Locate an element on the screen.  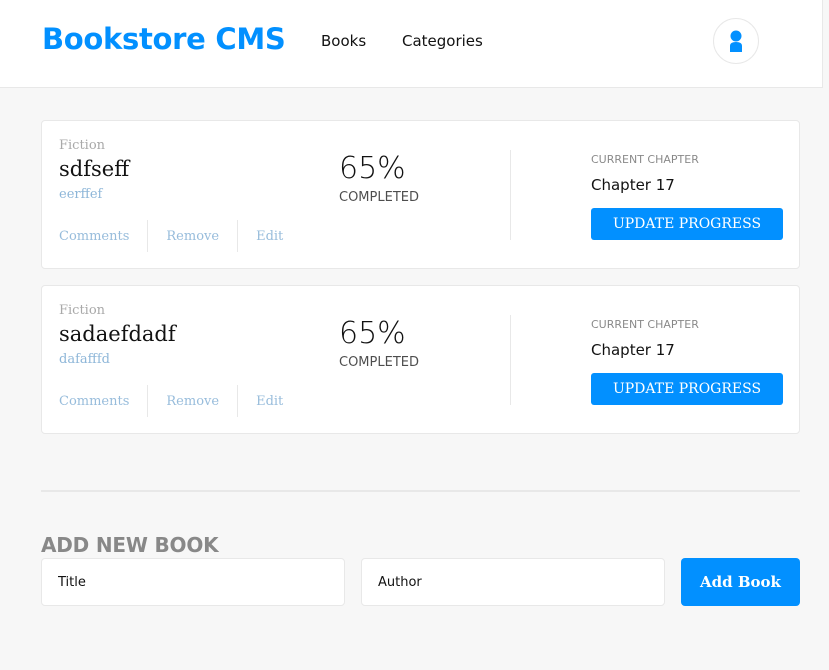
user-icon is located at coordinates (736, 41).